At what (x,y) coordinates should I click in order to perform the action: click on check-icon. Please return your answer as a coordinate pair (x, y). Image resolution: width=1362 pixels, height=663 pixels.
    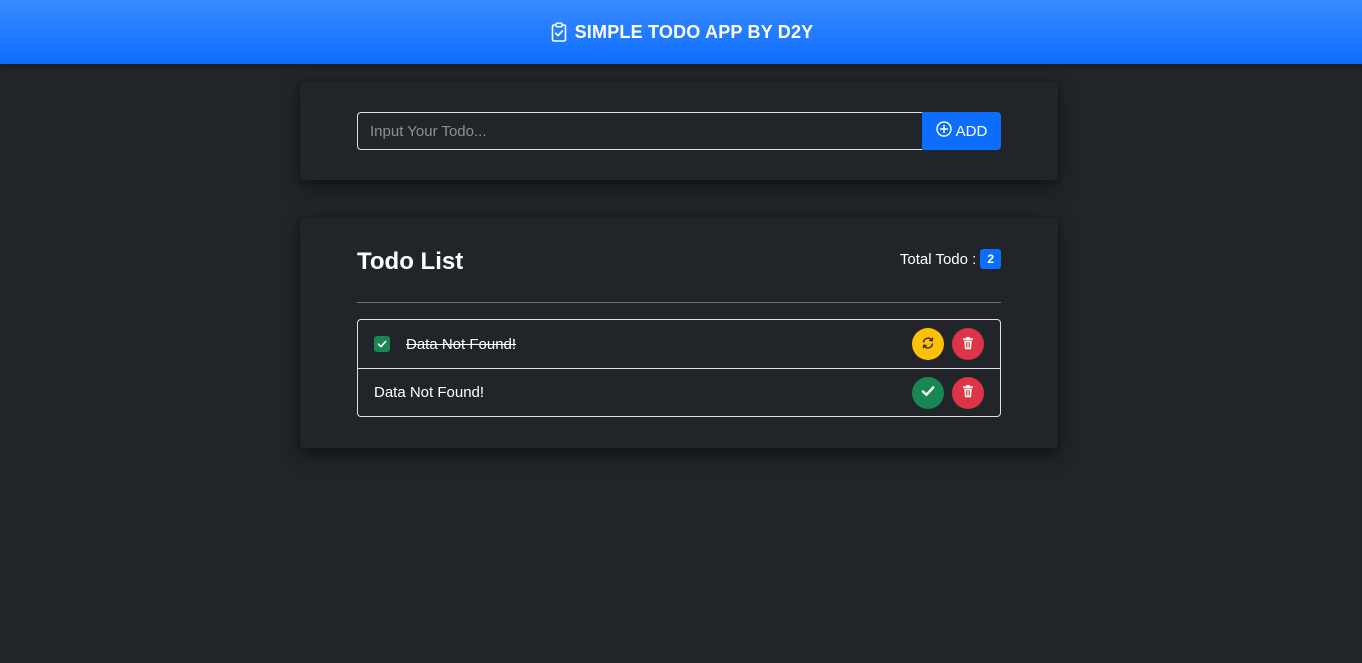
    Looking at the image, I should click on (928, 392).